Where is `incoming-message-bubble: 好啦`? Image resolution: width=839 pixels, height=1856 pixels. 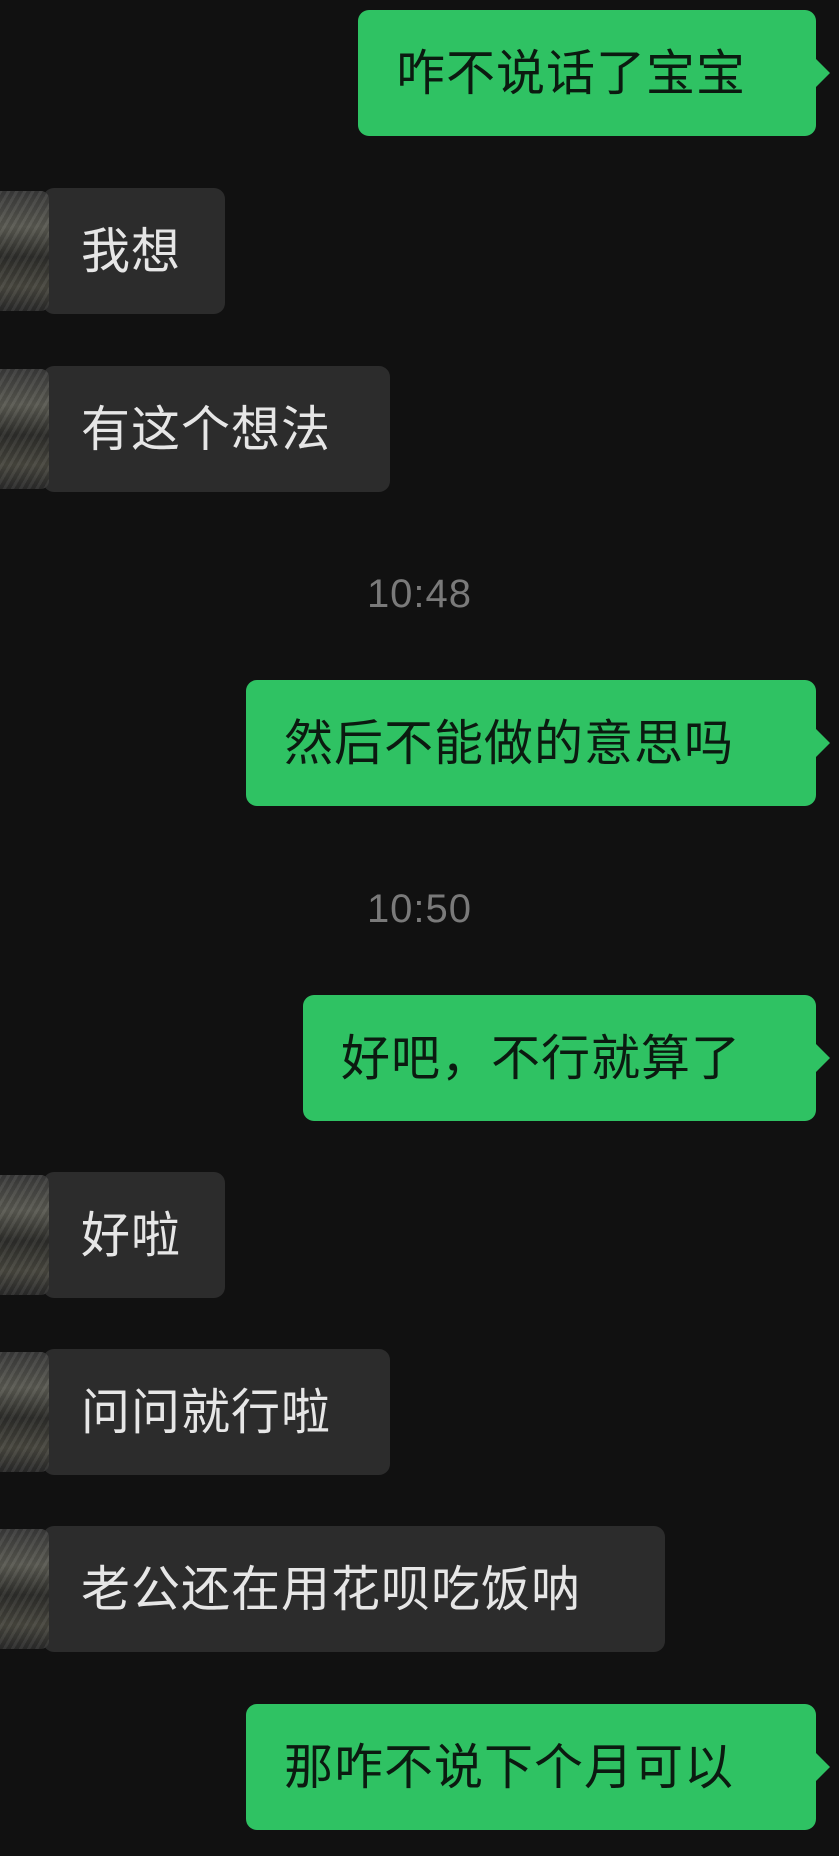
incoming-message-bubble: 好啦 is located at coordinates (112, 1235).